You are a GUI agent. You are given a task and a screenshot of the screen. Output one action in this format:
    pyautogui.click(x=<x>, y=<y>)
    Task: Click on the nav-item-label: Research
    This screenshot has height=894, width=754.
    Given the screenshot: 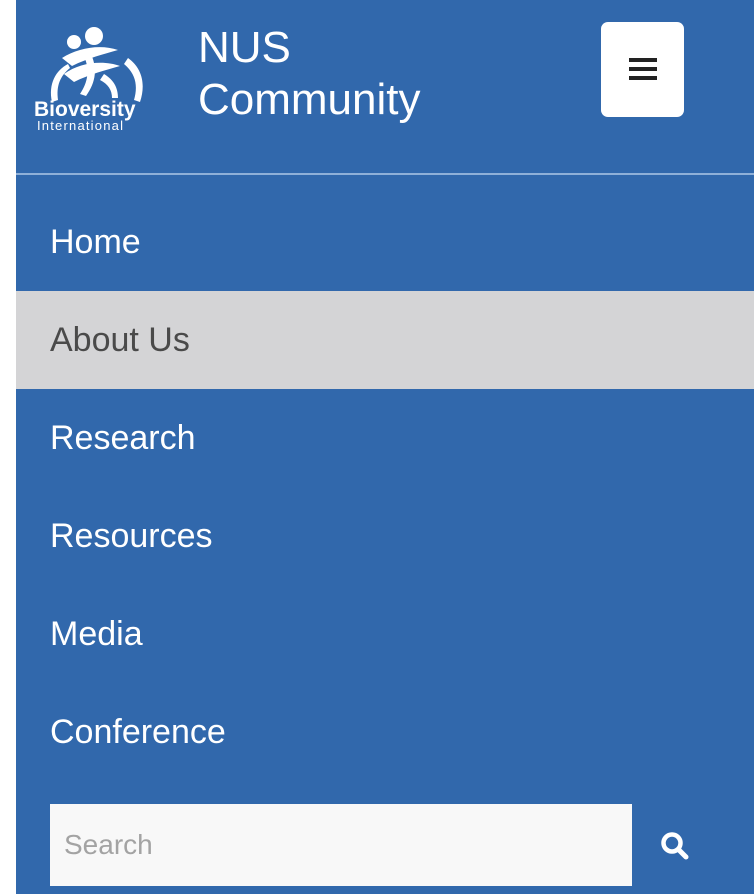 What is the action you would take?
    pyautogui.click(x=123, y=438)
    